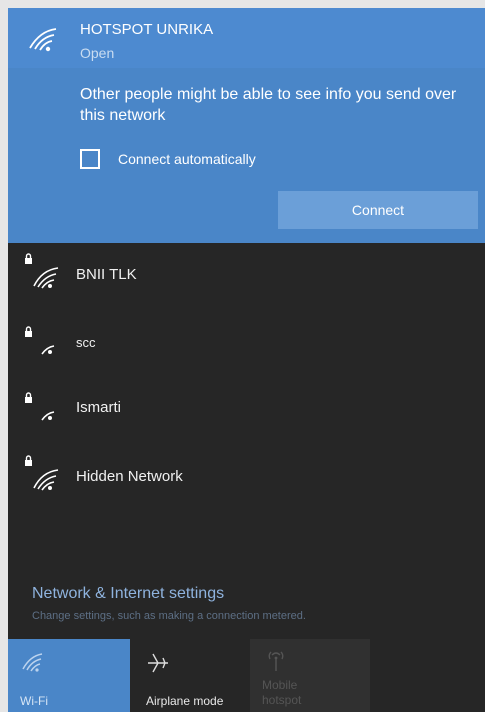 This screenshot has height=712, width=485. What do you see at coordinates (246, 276) in the screenshot?
I see `network-item-bnii-tlk: BNII TLK` at bounding box center [246, 276].